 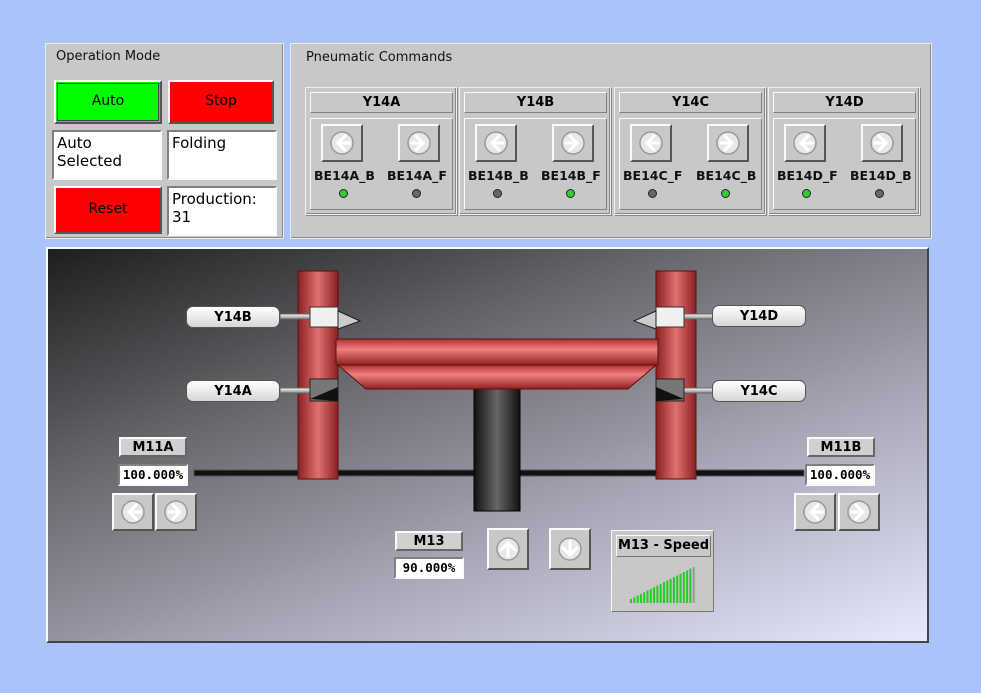 I want to click on m13-speed-panel: M13 - Speed, so click(x=662, y=571).